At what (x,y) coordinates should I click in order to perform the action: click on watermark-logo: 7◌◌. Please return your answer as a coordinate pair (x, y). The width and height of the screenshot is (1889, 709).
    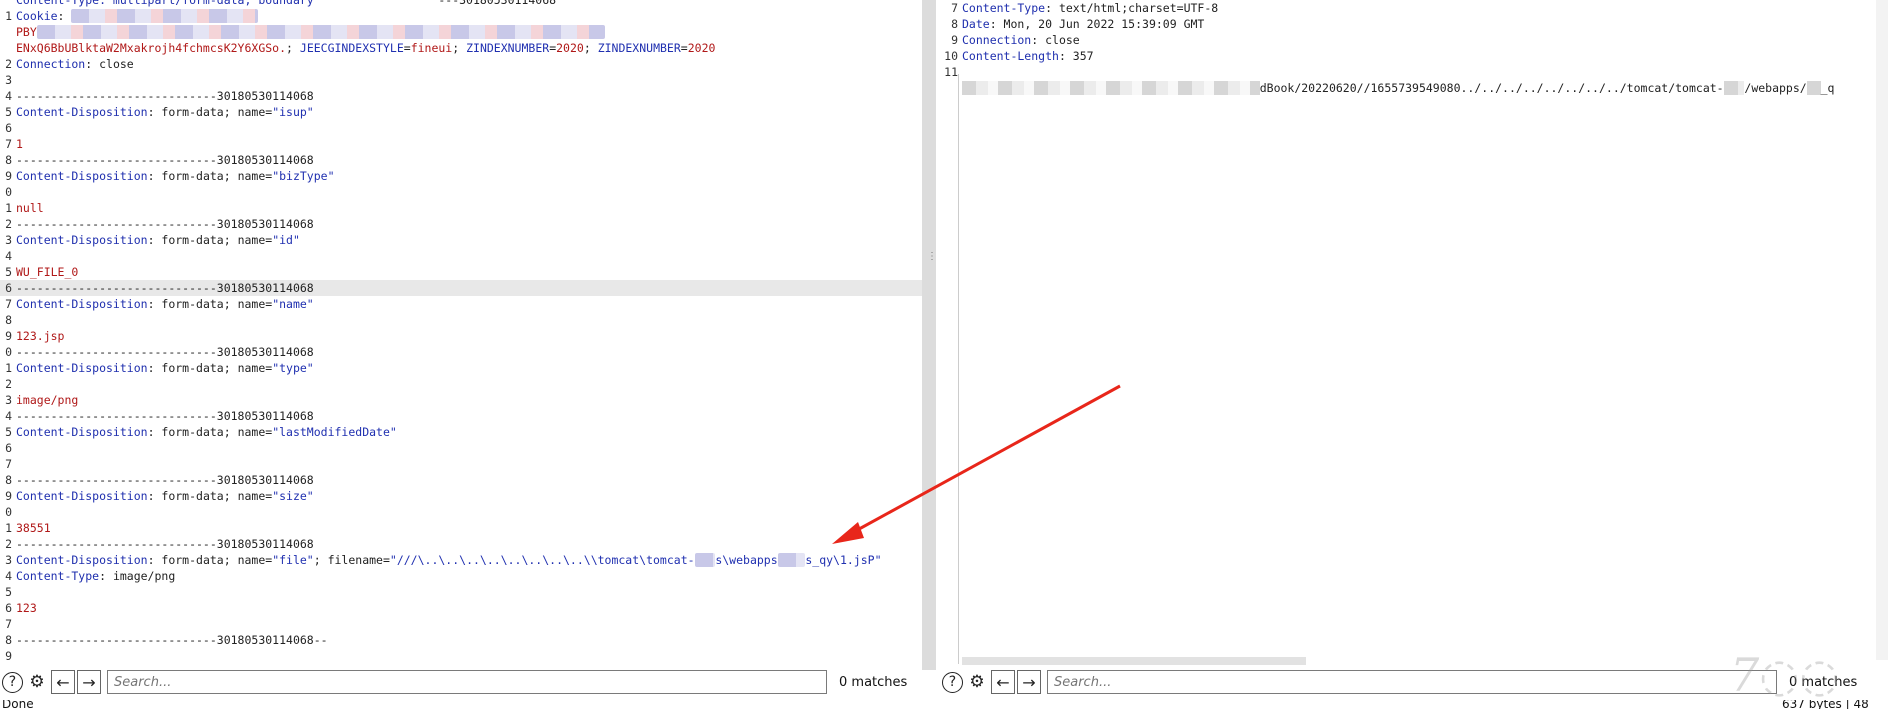
    Looking at the image, I should click on (1785, 675).